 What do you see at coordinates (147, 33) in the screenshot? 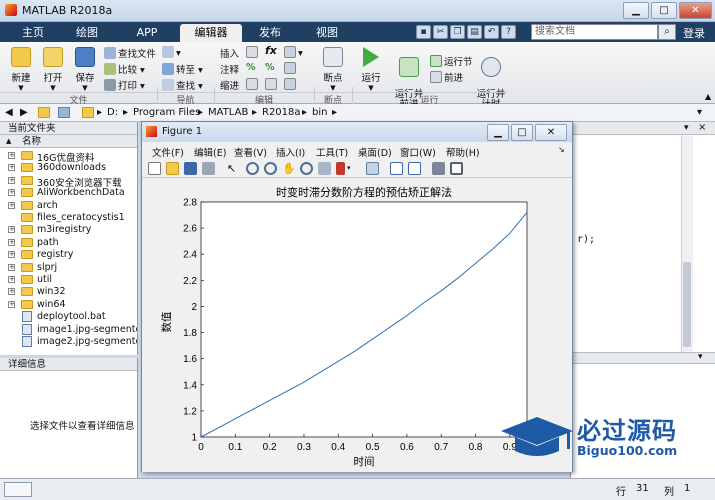
I see `tab-apps: APP` at bounding box center [147, 33].